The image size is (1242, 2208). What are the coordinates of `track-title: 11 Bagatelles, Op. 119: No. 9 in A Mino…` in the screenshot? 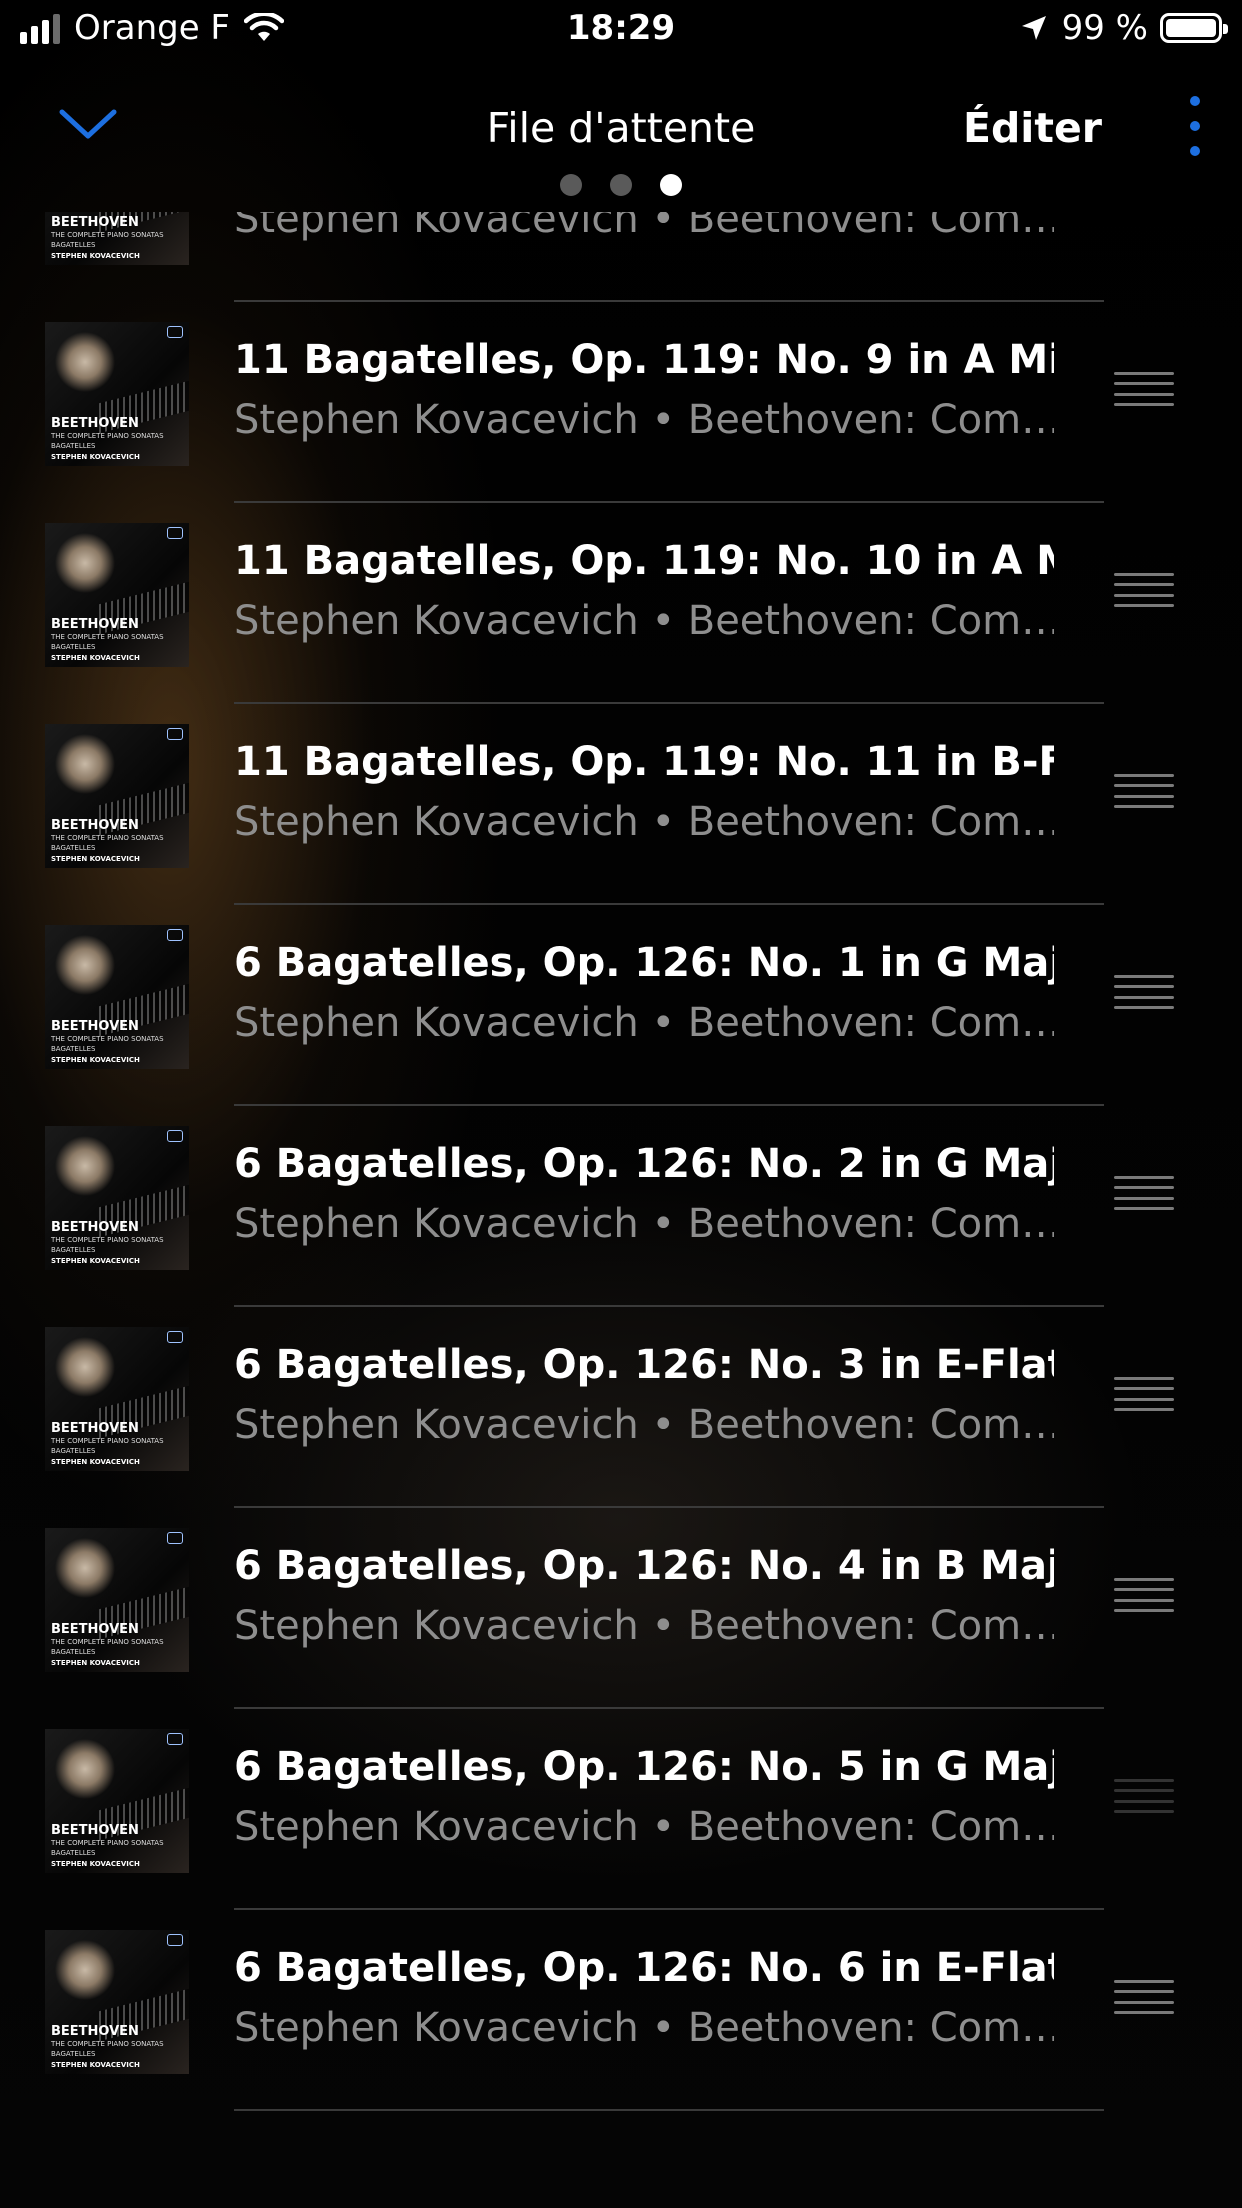 It's located at (644, 360).